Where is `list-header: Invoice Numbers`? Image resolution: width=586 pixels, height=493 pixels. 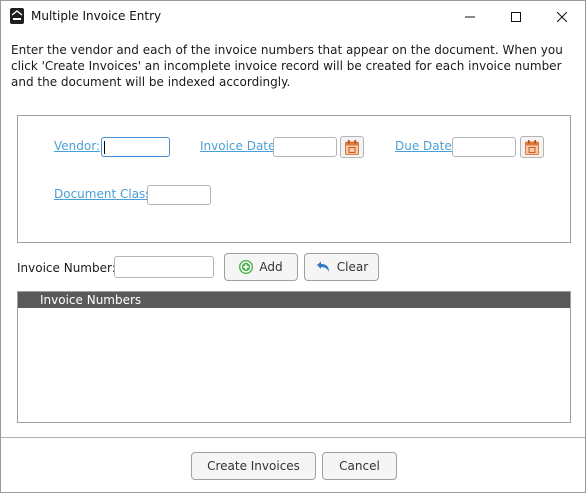 list-header: Invoice Numbers is located at coordinates (294, 300).